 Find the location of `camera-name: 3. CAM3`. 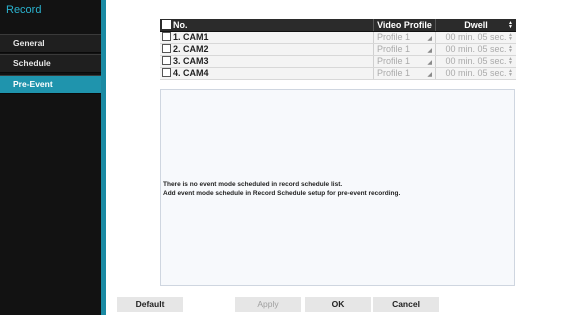

camera-name: 3. CAM3 is located at coordinates (191, 61).